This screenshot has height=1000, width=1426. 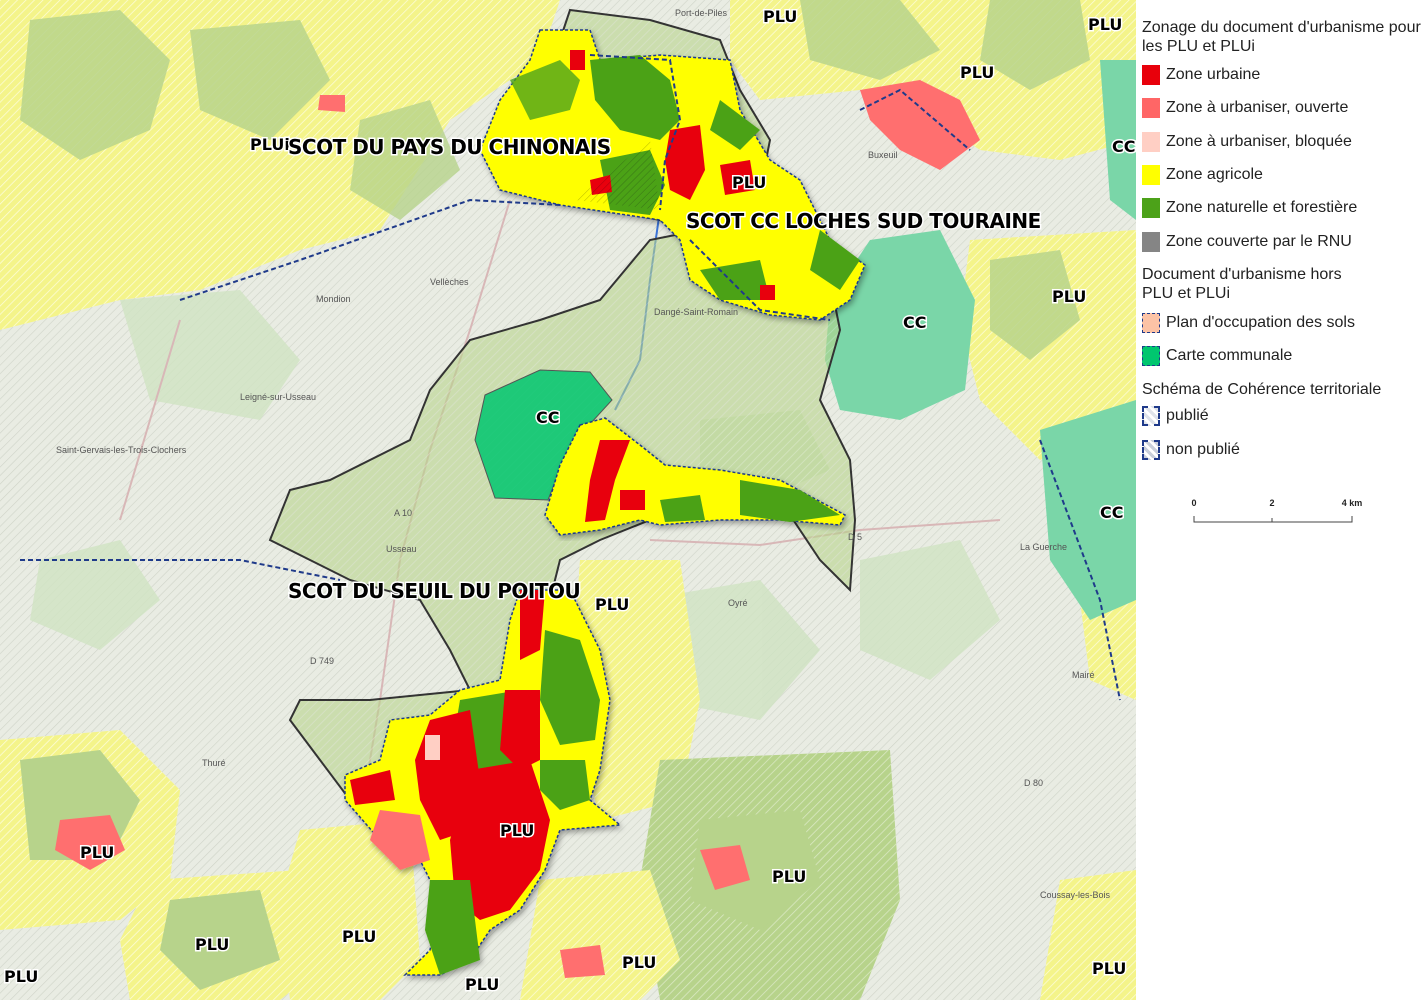 What do you see at coordinates (401, 549) in the screenshot?
I see `place-name: Usseau` at bounding box center [401, 549].